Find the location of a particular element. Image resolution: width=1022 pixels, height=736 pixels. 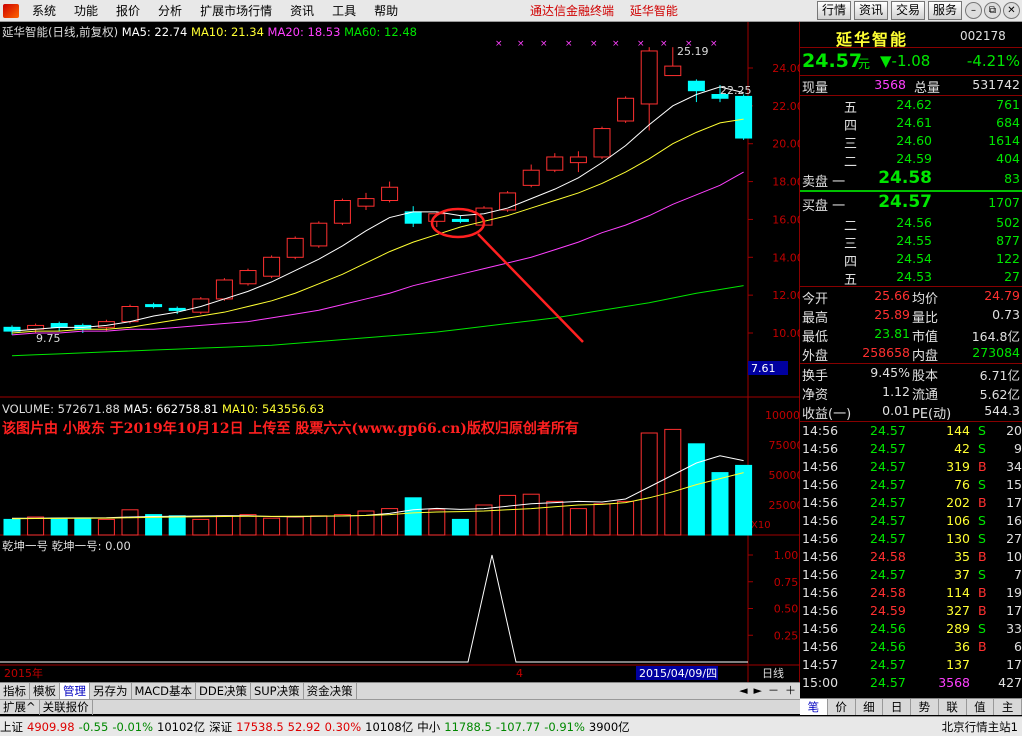

tick-volume: 106 is located at coordinates (958, 520).